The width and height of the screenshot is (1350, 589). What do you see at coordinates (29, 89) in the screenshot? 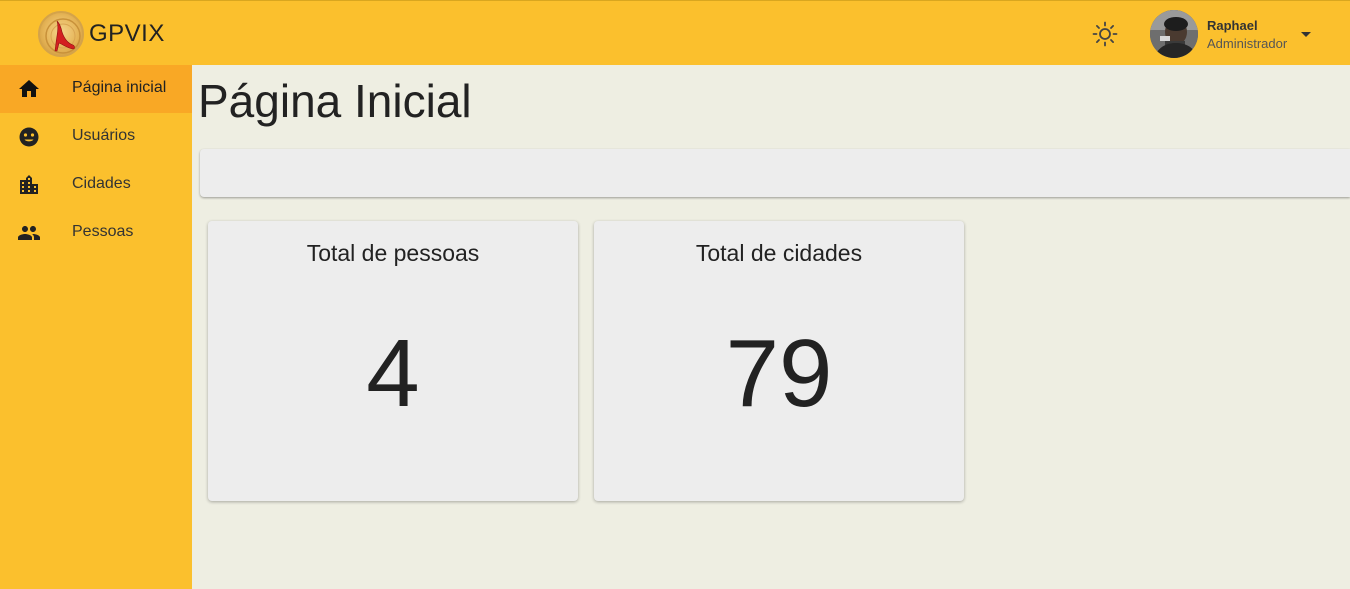
I see `home-icon` at bounding box center [29, 89].